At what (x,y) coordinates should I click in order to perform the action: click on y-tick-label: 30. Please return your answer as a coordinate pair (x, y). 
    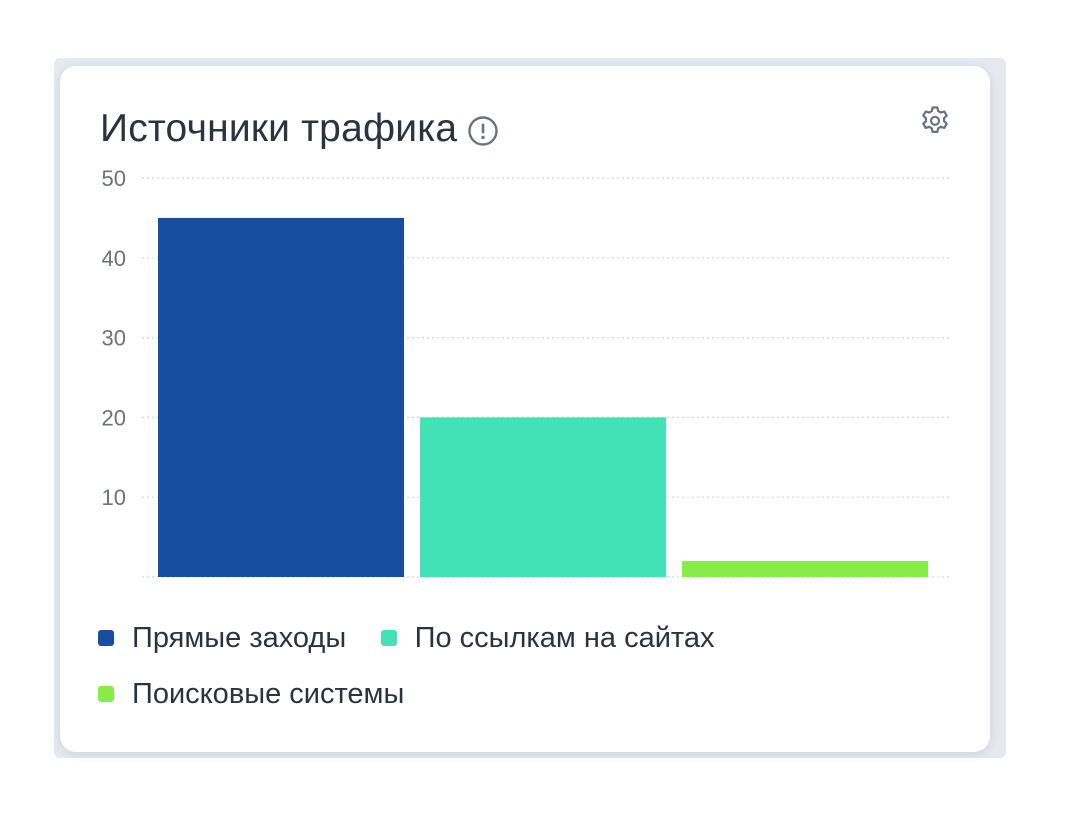
    Looking at the image, I should click on (114, 338).